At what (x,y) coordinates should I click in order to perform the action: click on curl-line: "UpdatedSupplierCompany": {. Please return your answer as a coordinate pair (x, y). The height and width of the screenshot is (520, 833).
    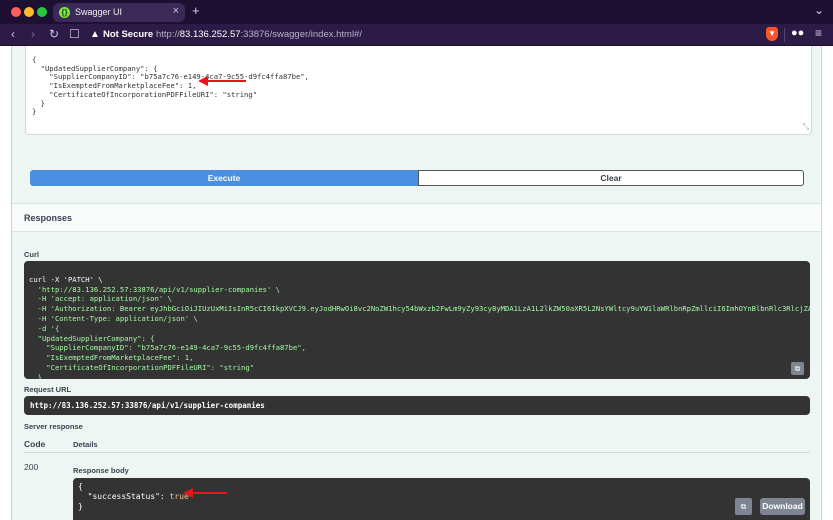
    Looking at the image, I should click on (92, 338).